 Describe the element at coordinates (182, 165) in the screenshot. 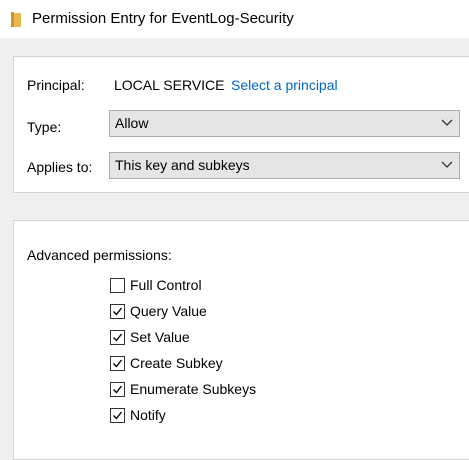

I see `applies-to-selected: This key and subkeys` at that location.